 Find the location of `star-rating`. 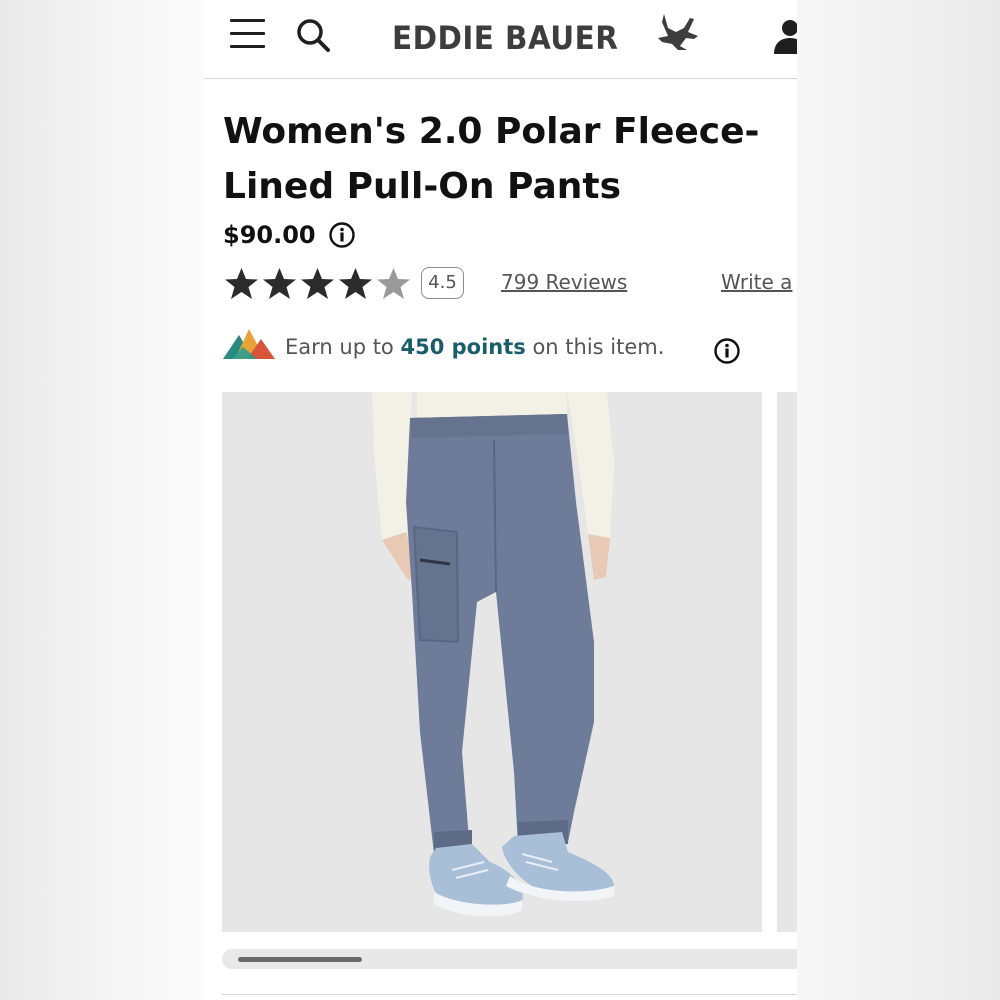

star-rating is located at coordinates (318, 284).